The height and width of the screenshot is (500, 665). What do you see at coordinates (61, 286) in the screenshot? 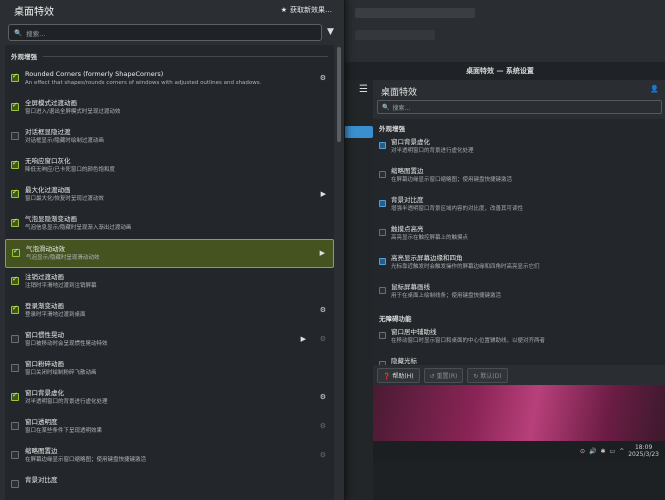
I see `effect-description: 注销时平滑地过渡到注销屏幕` at bounding box center [61, 286].